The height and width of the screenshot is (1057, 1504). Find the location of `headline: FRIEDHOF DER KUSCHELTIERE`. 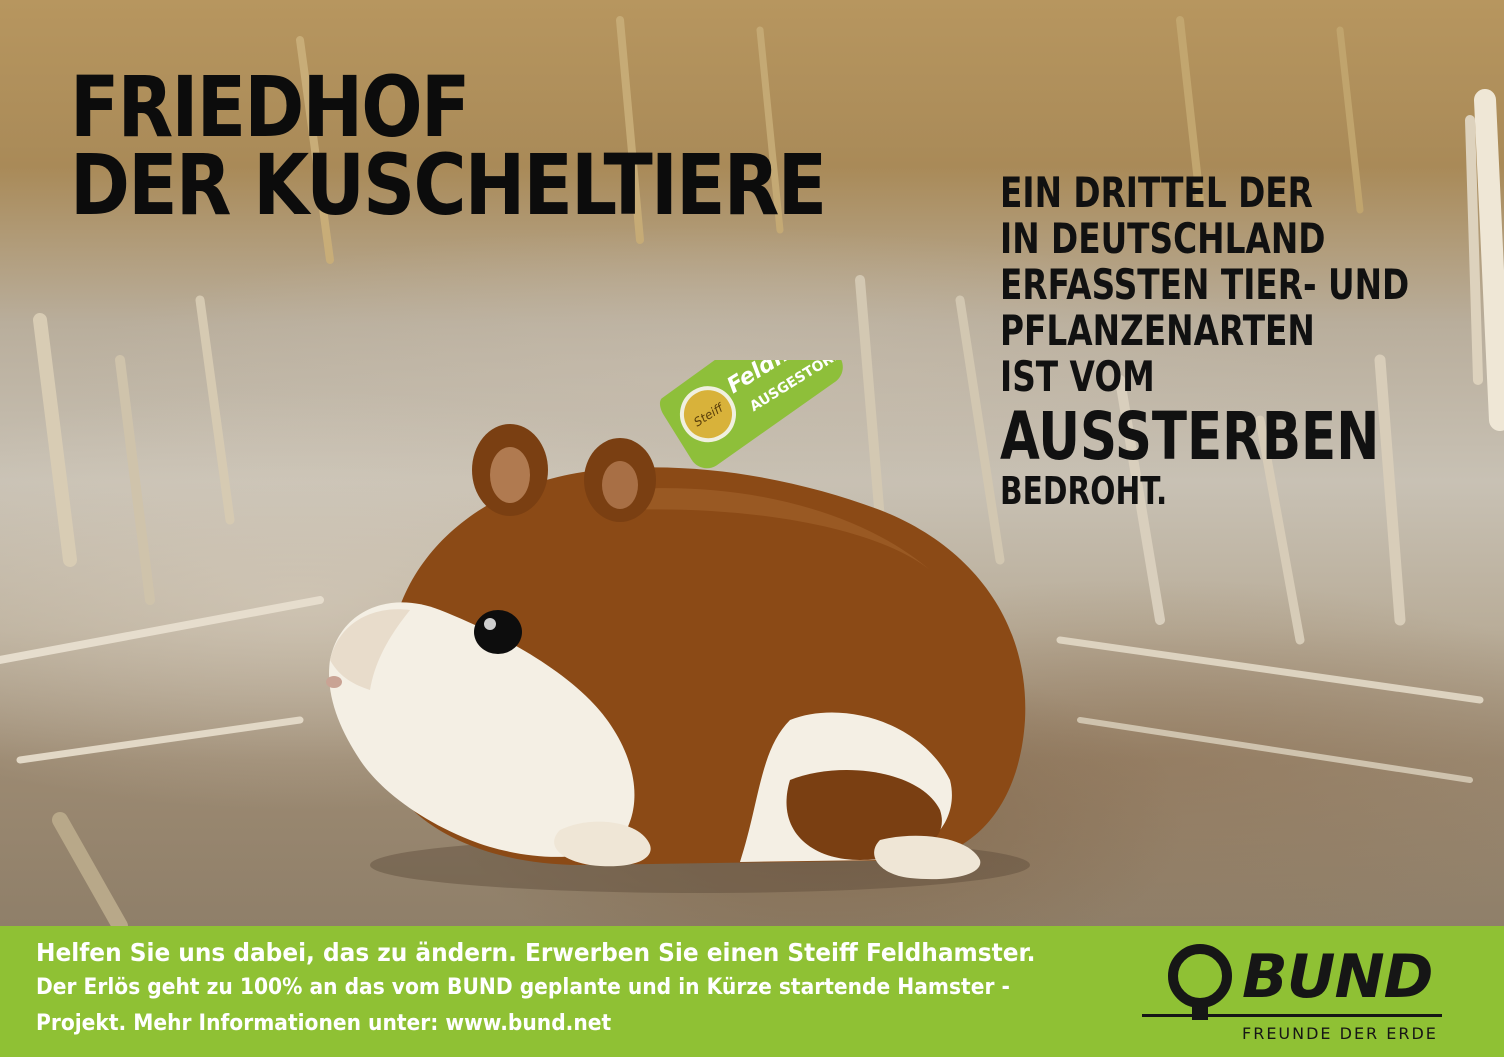

headline: FRIEDHOF DER KUSCHELTIERE is located at coordinates (448, 146).